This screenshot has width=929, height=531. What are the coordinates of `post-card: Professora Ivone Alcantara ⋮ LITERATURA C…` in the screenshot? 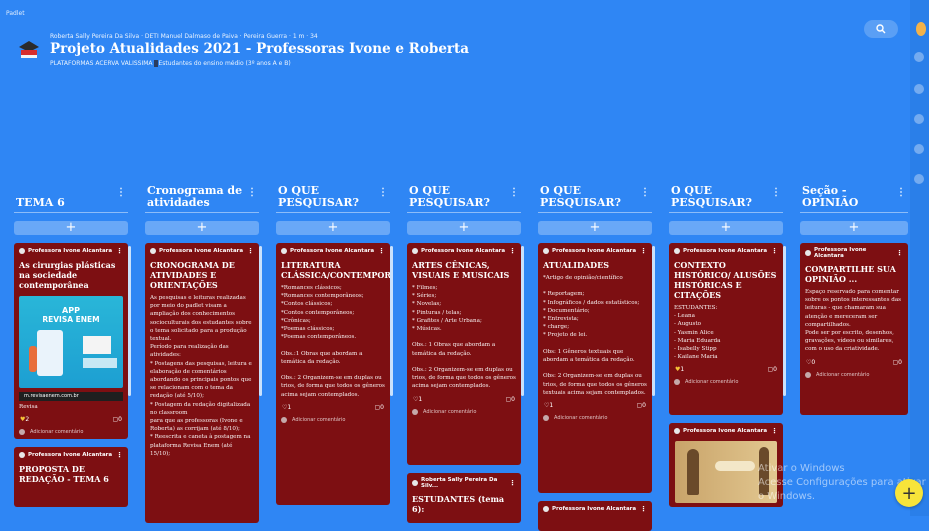 It's located at (333, 374).